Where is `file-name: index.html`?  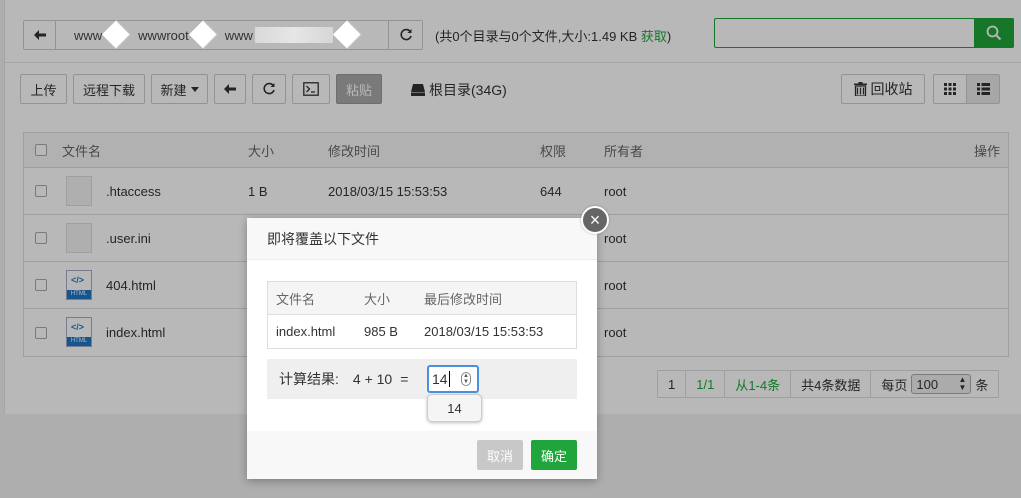 file-name: index.html is located at coordinates (306, 331).